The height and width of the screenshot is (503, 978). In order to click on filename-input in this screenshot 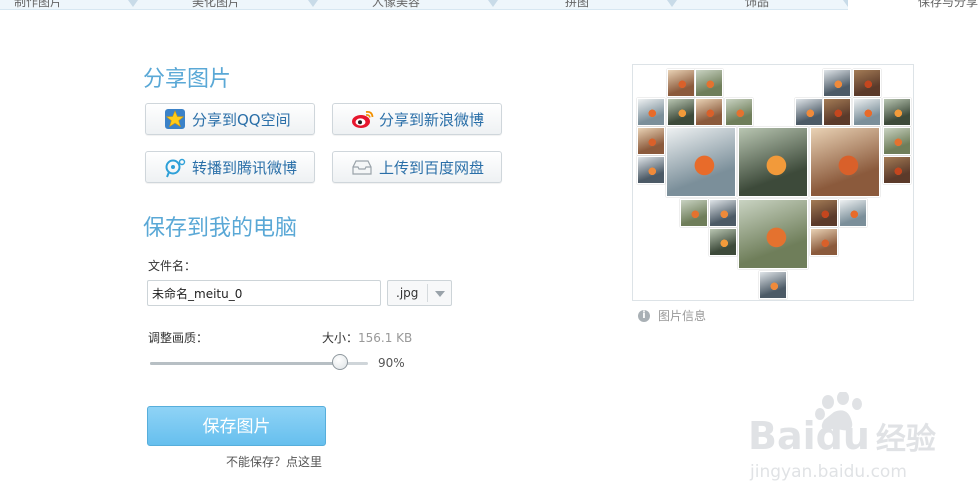, I will do `click(264, 293)`.